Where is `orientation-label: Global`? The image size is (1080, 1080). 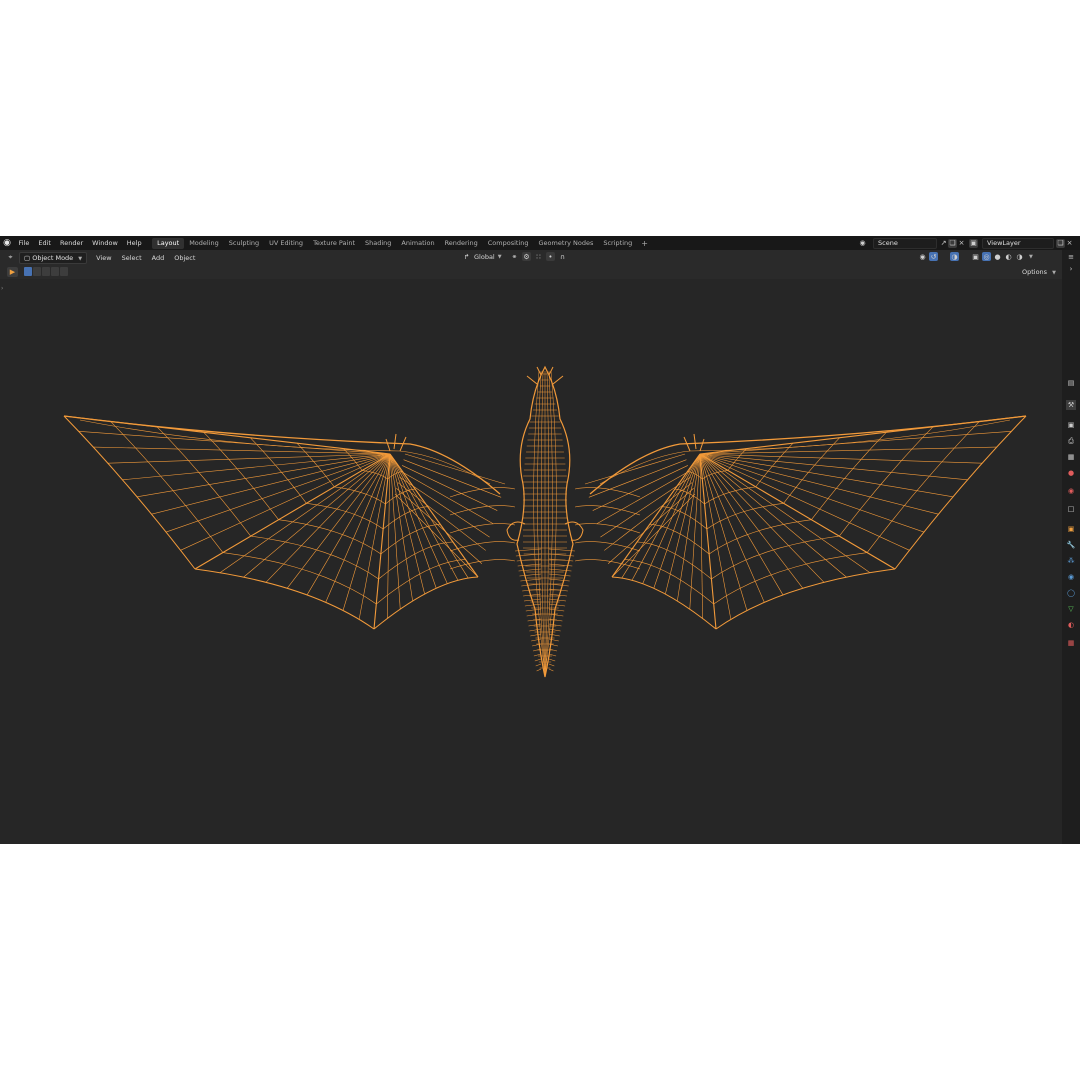 orientation-label: Global is located at coordinates (484, 256).